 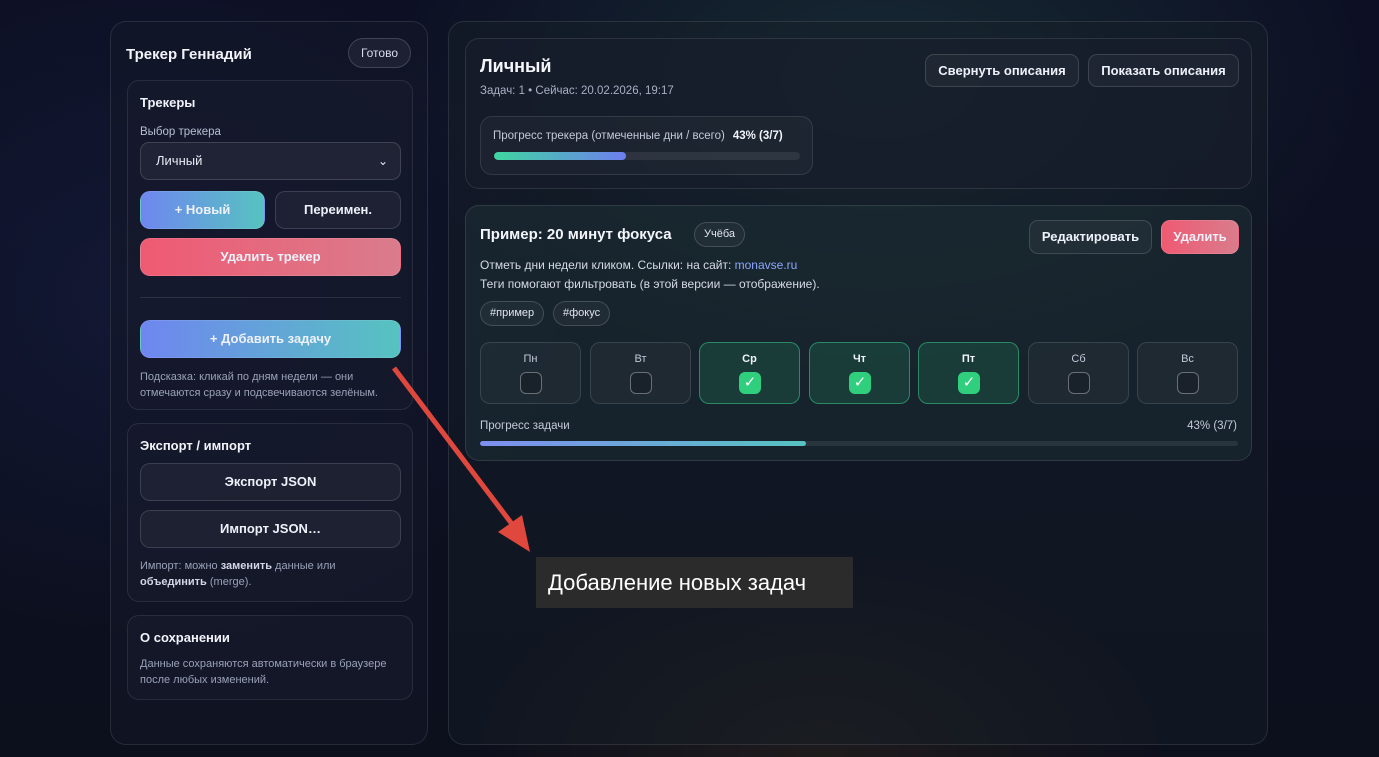 What do you see at coordinates (859, 443) in the screenshot?
I see `task-progress-bar` at bounding box center [859, 443].